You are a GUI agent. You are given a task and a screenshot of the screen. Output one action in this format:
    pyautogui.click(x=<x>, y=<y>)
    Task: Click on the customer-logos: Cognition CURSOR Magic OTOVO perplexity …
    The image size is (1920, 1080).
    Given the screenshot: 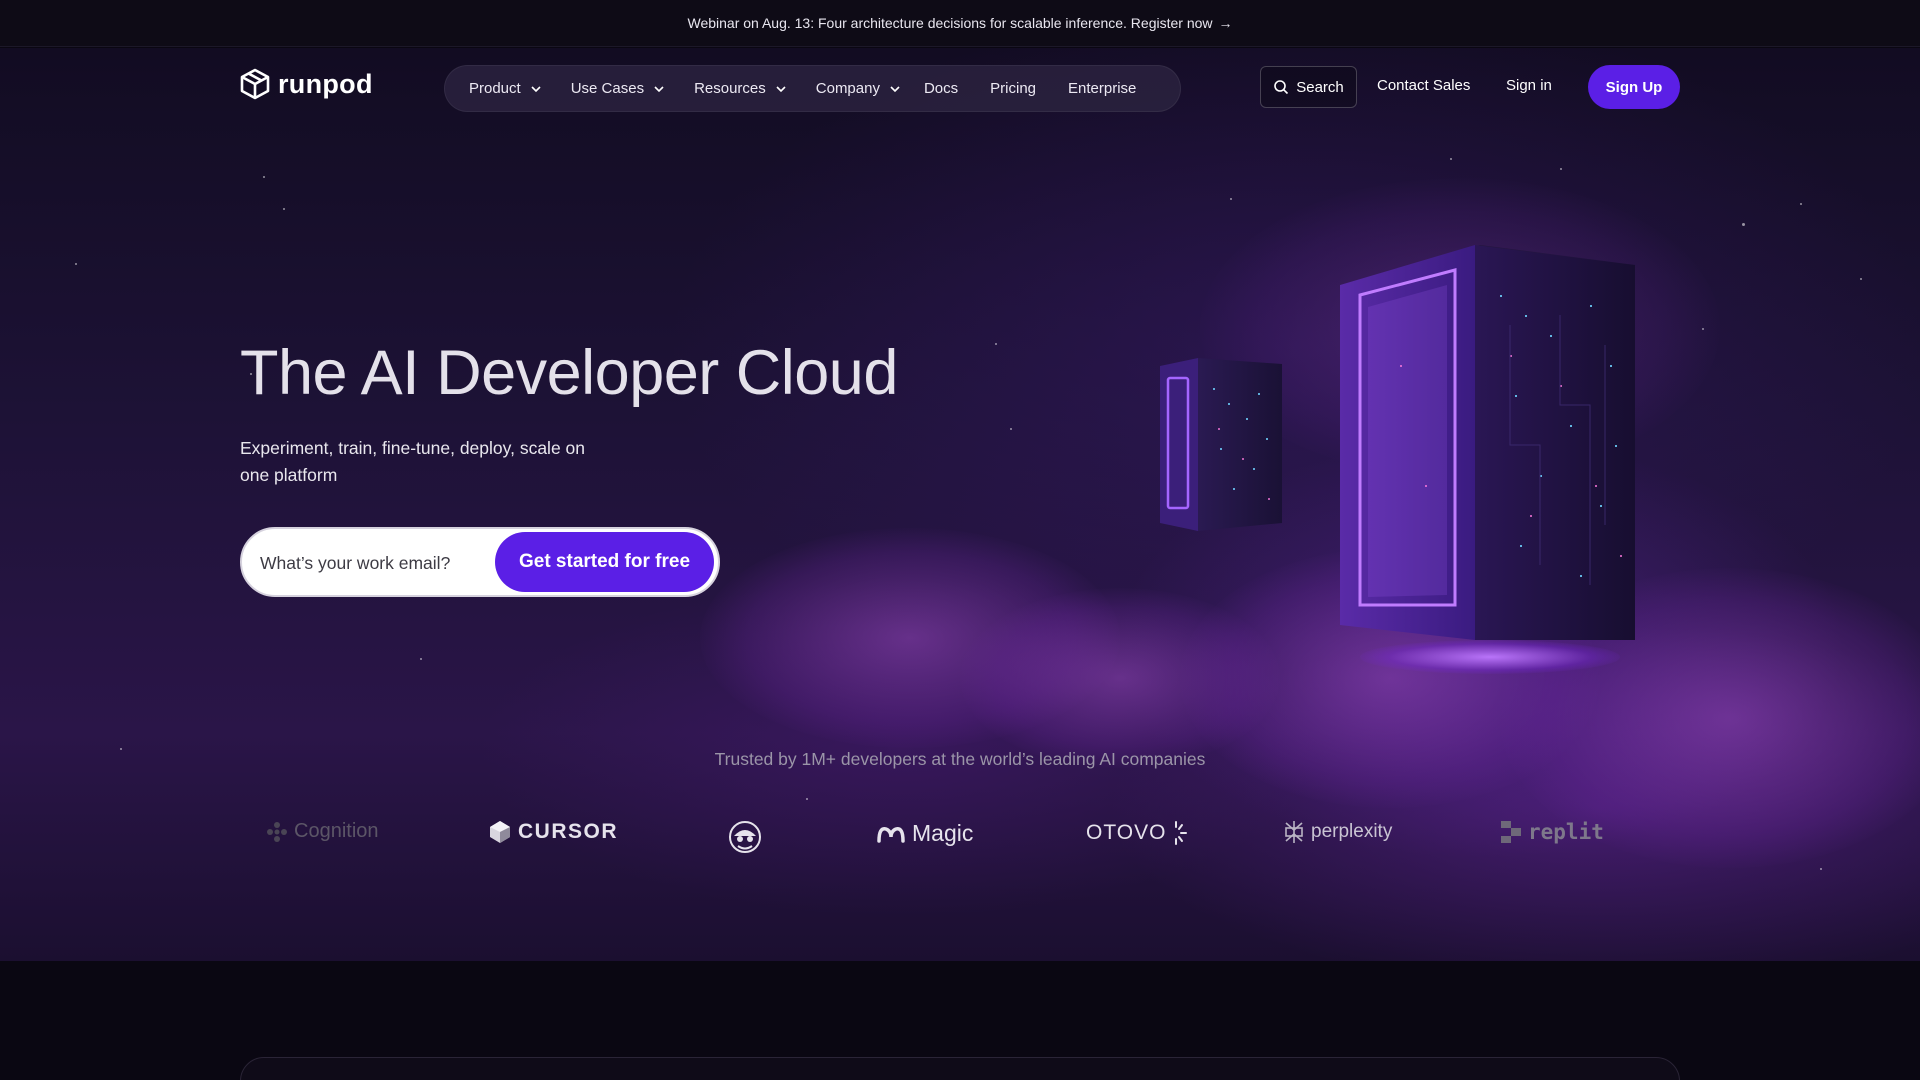 What is the action you would take?
    pyautogui.click(x=960, y=836)
    